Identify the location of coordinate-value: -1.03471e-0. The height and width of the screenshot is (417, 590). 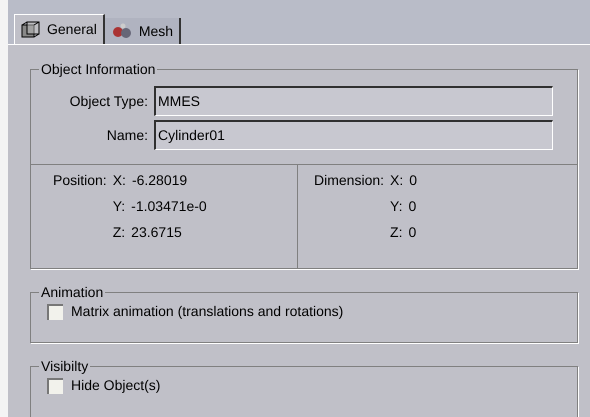
(169, 206).